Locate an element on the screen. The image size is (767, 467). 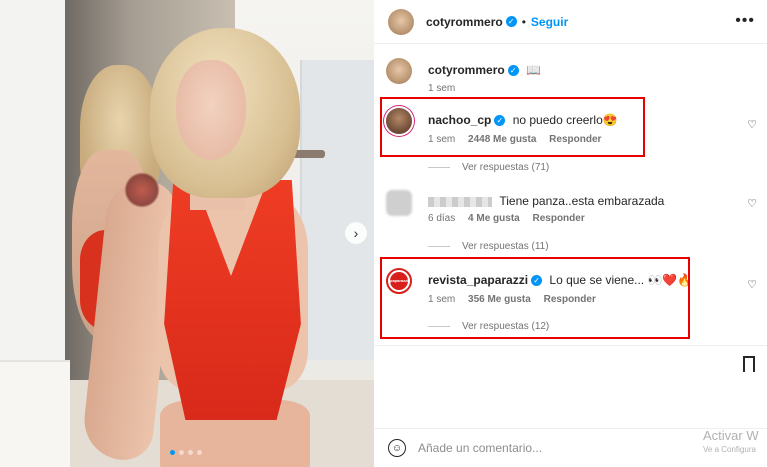
emoji-icon: ☺ is located at coordinates (397, 448).